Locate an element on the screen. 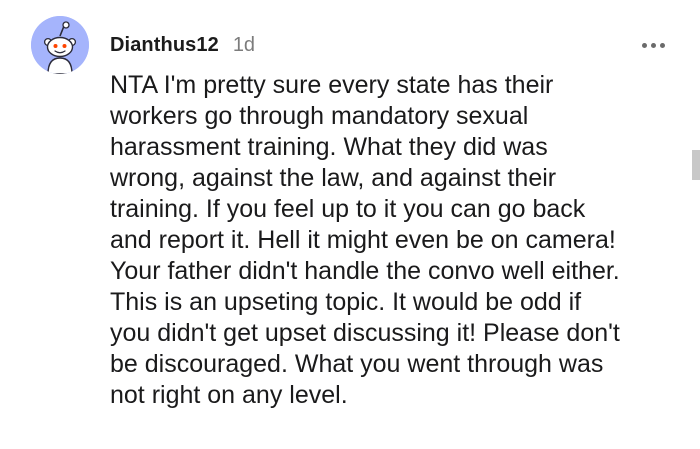 The width and height of the screenshot is (700, 449). username: Dianthus12 is located at coordinates (164, 45).